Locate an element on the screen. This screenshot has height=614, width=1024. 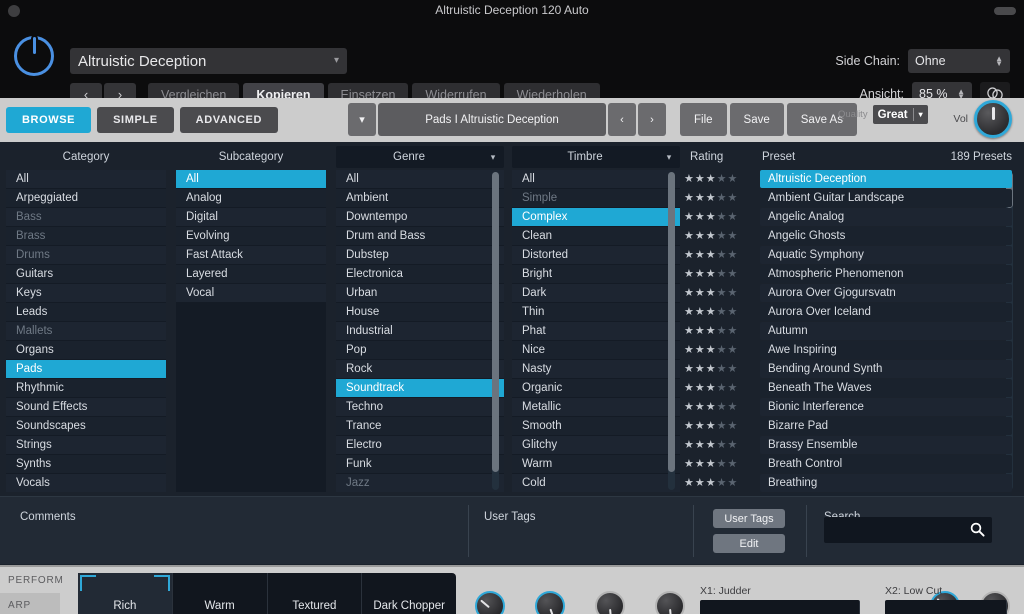
pad-dark-chopper: Dark Chopper is located at coordinates (409, 593).